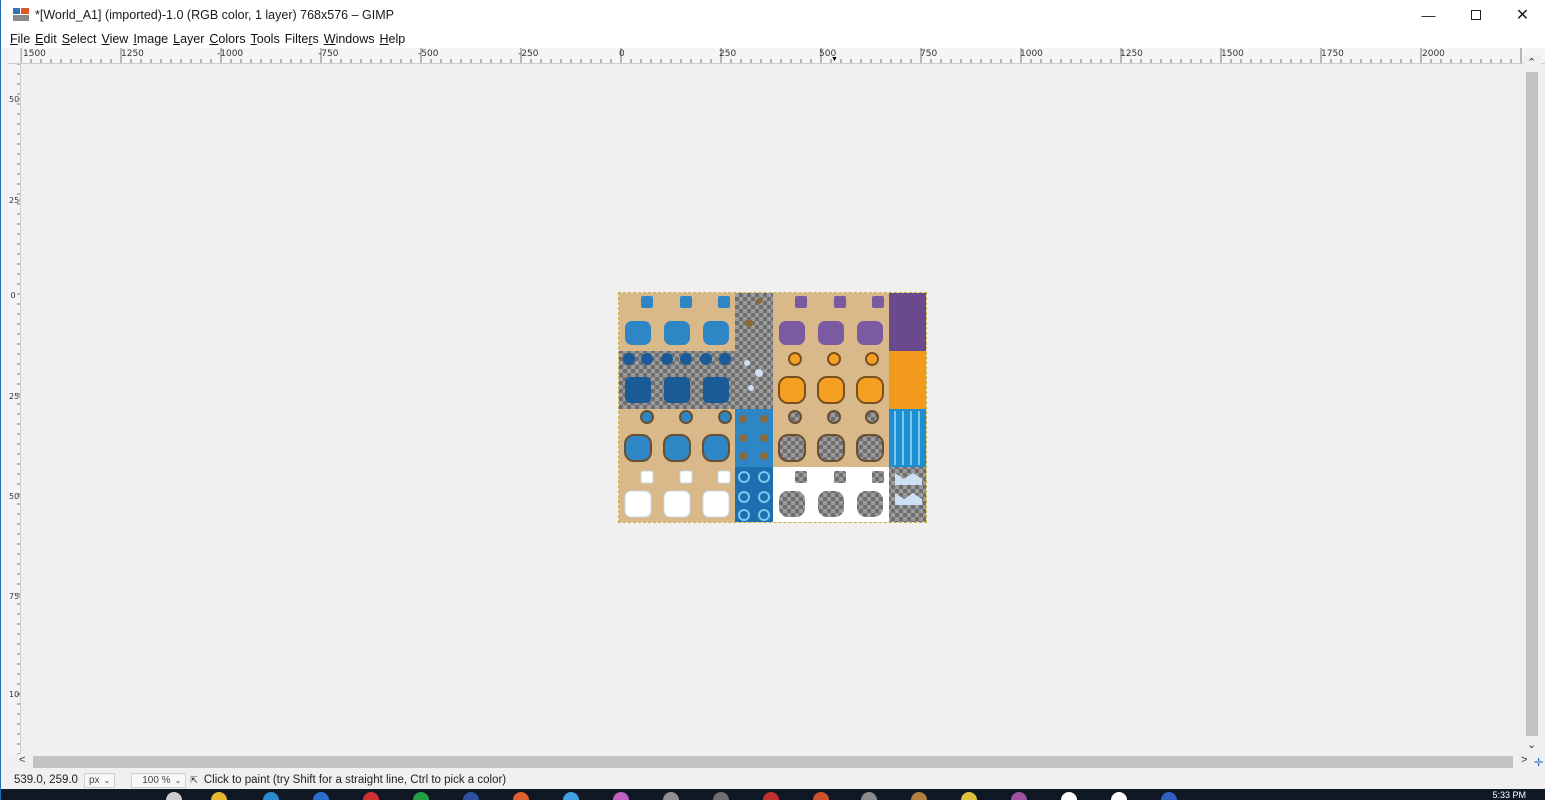 The image size is (1545, 800). I want to click on hruler-label: 250, so click(728, 54).